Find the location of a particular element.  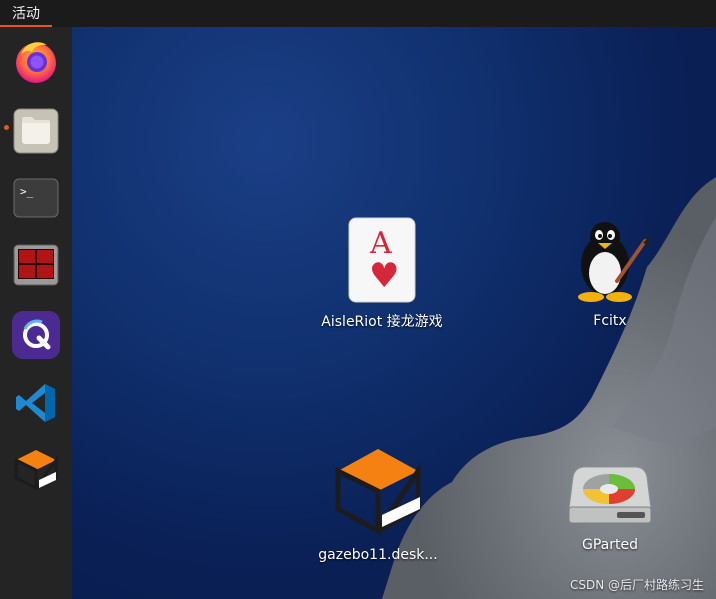

desktop-icon-label: GParted is located at coordinates (610, 545).